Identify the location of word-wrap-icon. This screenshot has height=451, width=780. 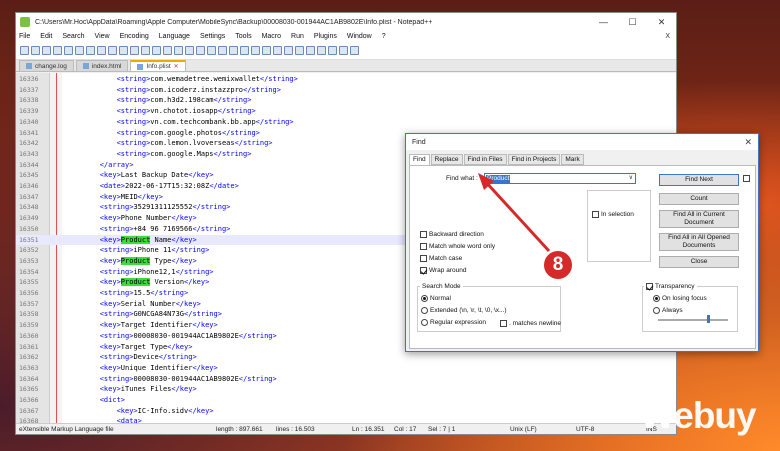
(222, 50).